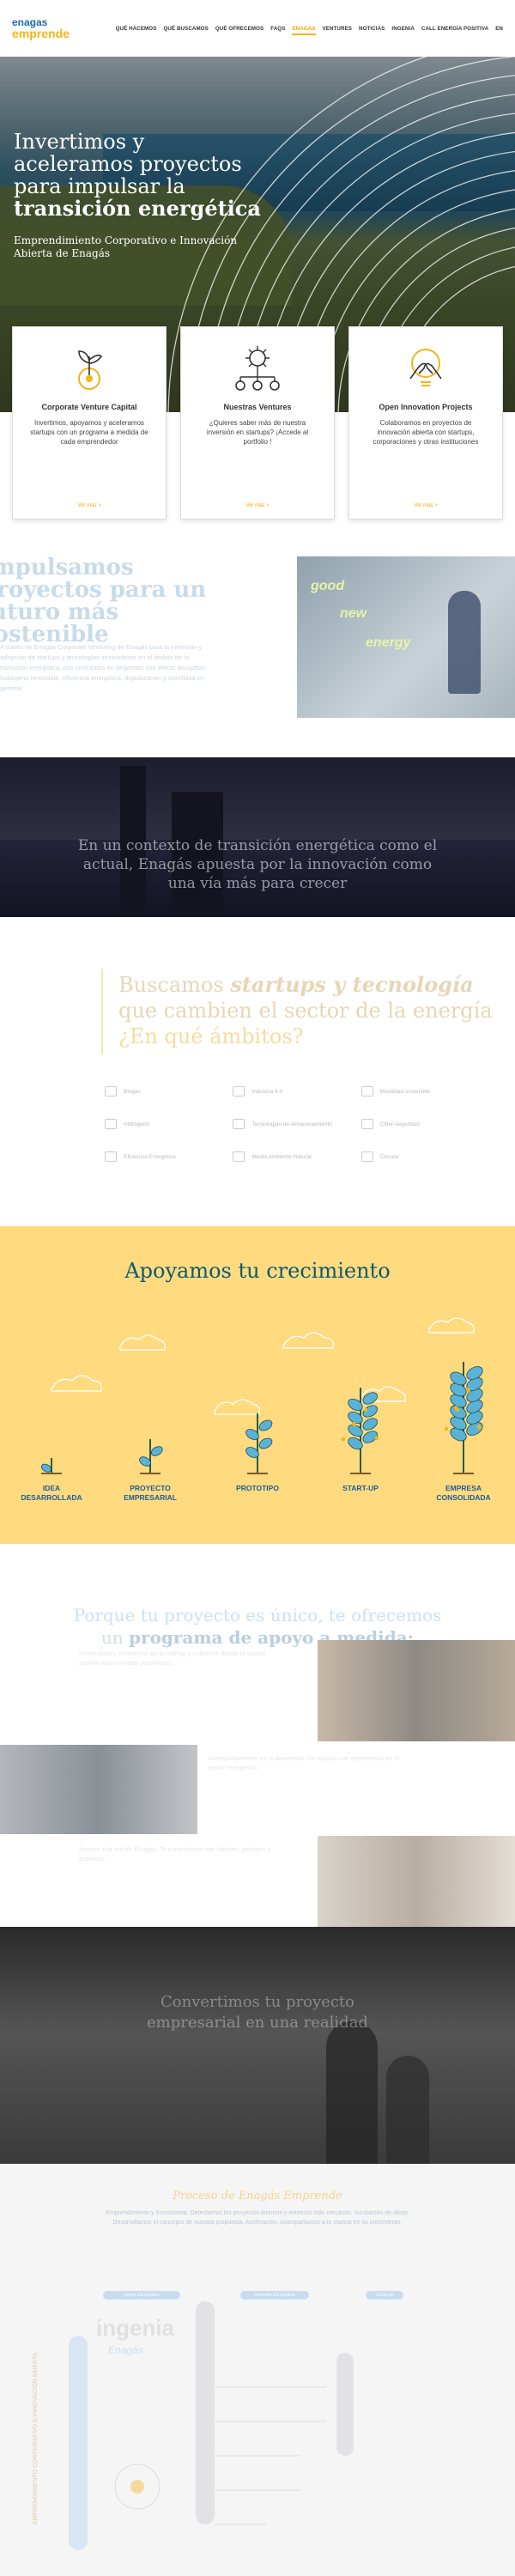 This screenshot has height=2576, width=515. I want to click on good-new-energy-image: good new energy, so click(406, 637).